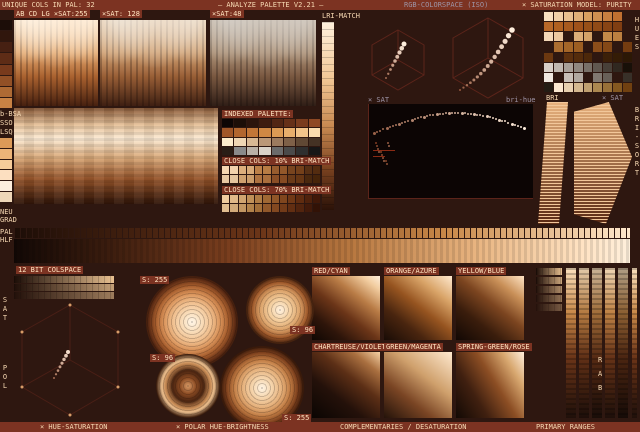 The height and width of the screenshot is (432, 640). What do you see at coordinates (11, 114) in the screenshot?
I see `left-tag-0: b-BSA` at bounding box center [11, 114].